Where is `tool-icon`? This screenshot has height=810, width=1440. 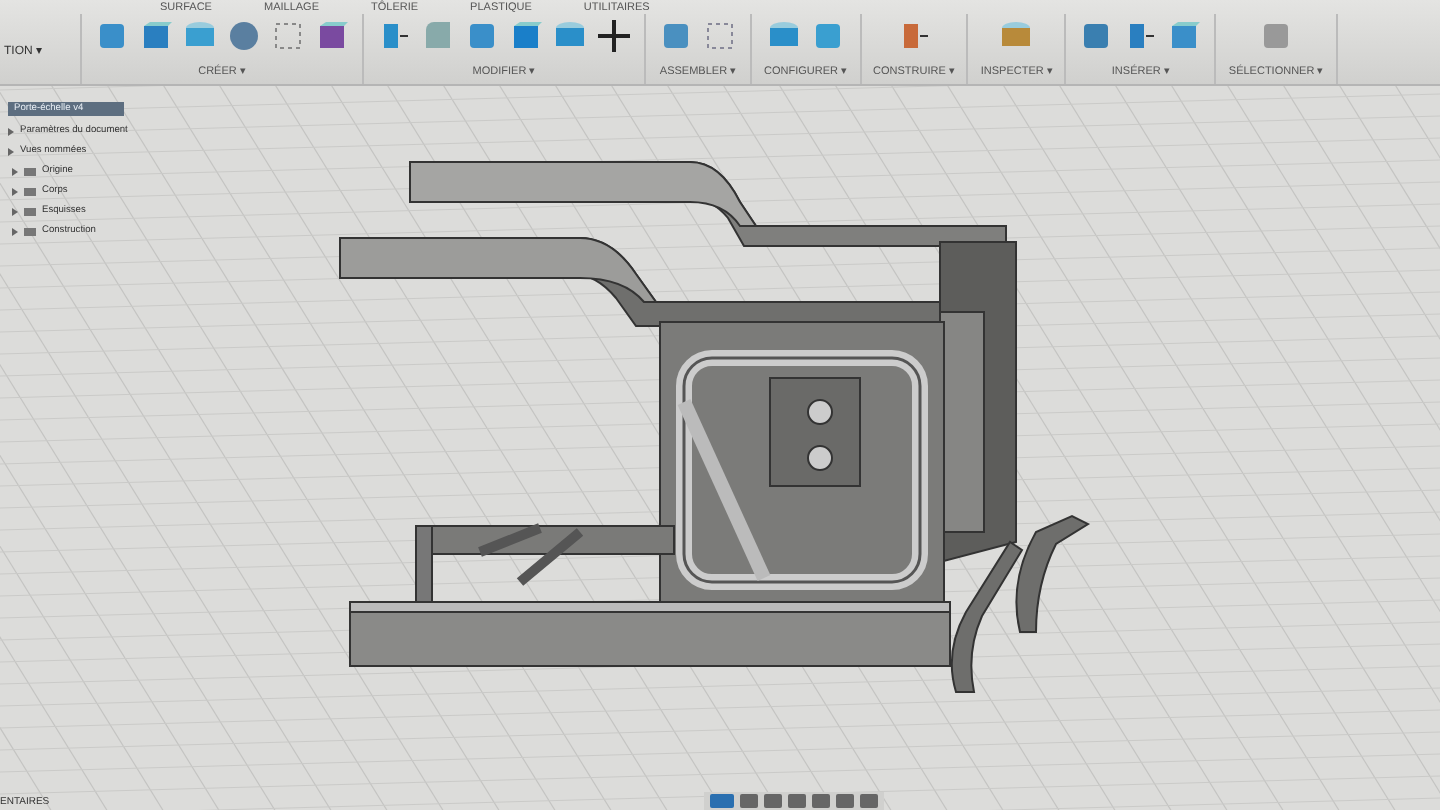
tool-icon is located at coordinates (614, 36).